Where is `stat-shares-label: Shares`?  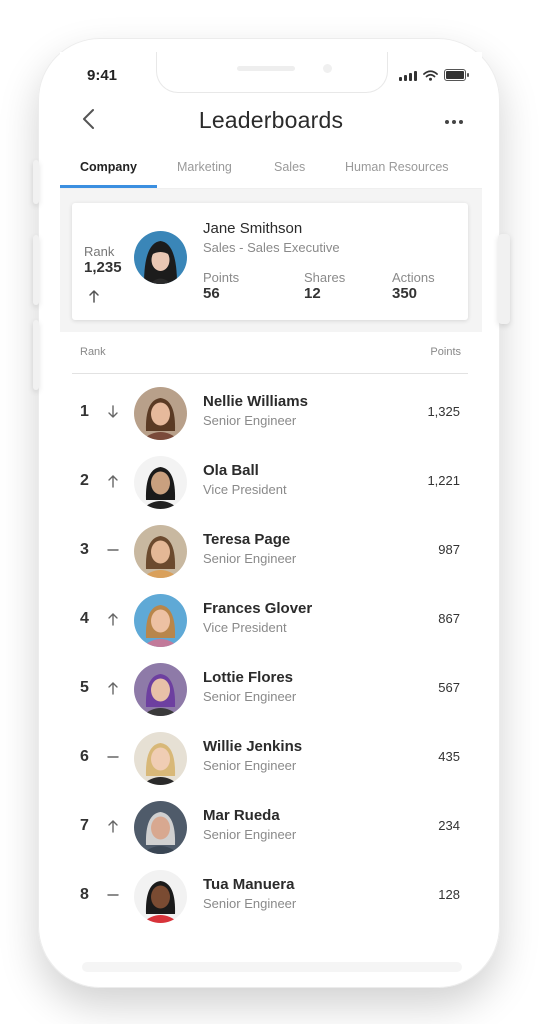
stat-shares-label: Shares is located at coordinates (325, 277).